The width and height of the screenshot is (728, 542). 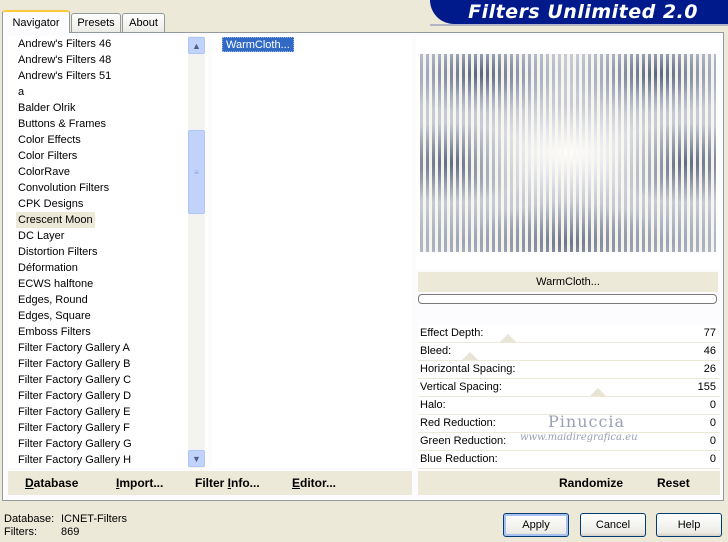 I want to click on arrow-down-icon: ▼, so click(x=196, y=458).